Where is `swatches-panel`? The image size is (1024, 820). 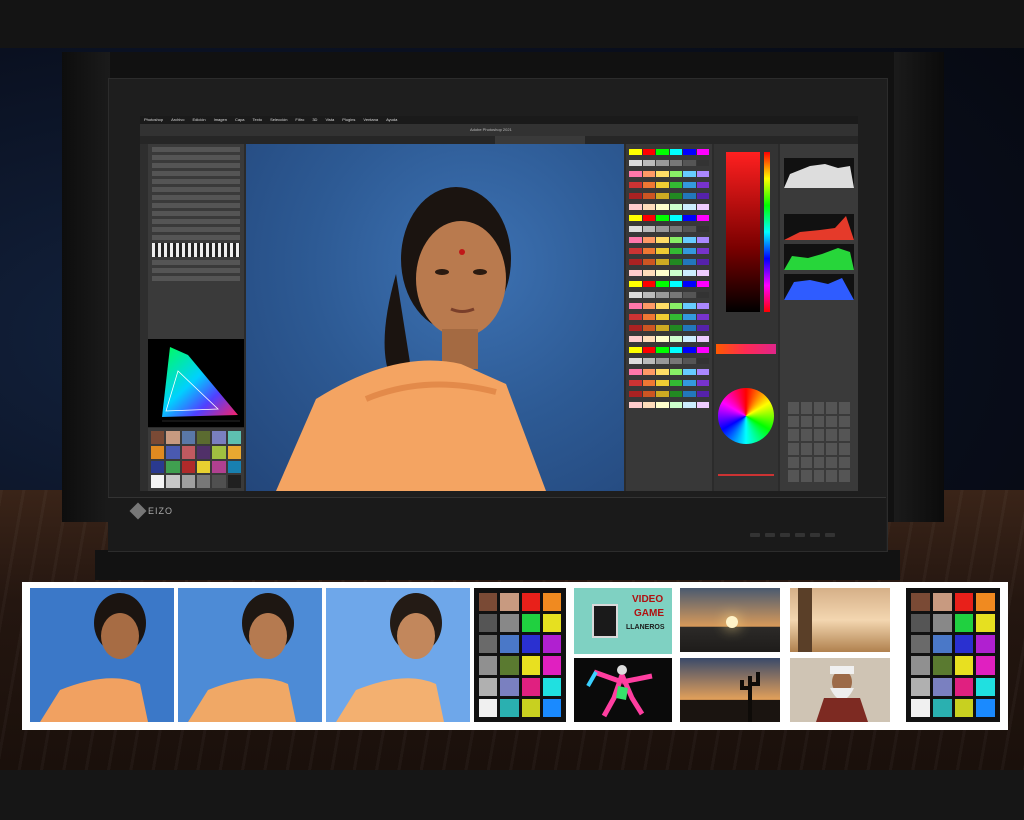
swatches-panel is located at coordinates (669, 317).